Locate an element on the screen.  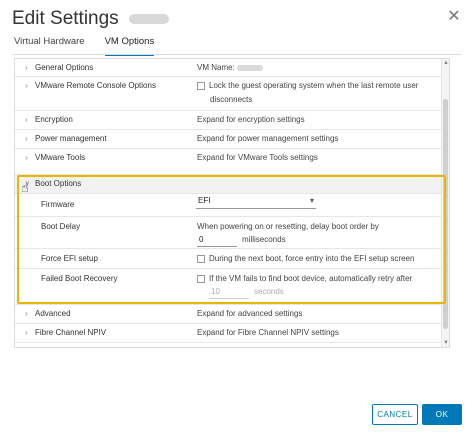
tab-vm-options: VM Options is located at coordinates (129, 46).